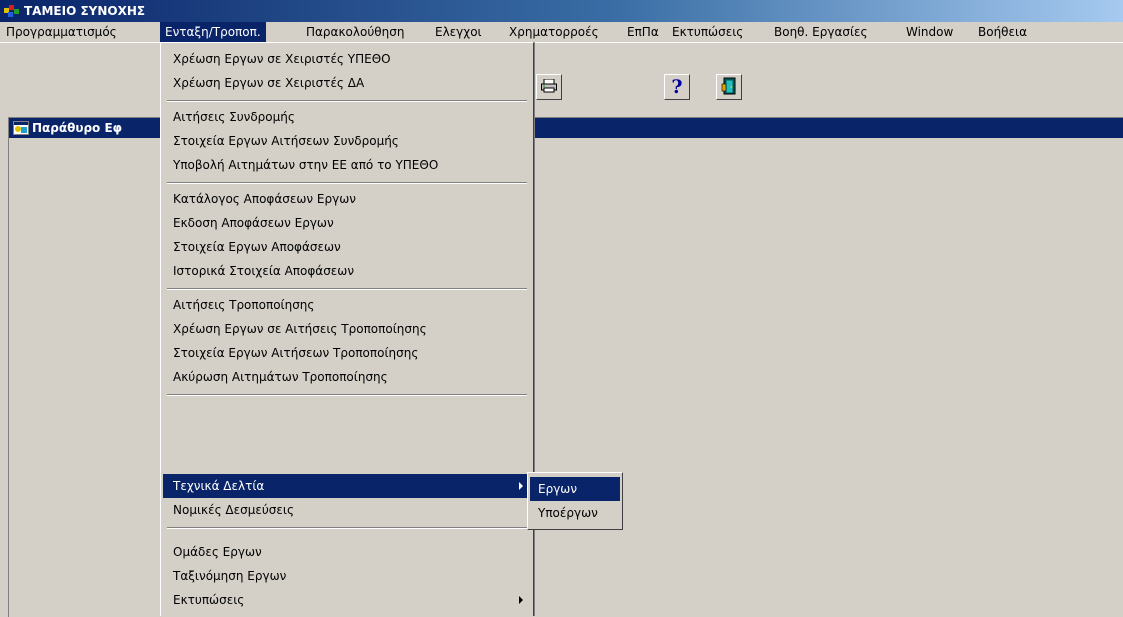 Image resolution: width=1123 pixels, height=617 pixels. Describe the element at coordinates (347, 600) in the screenshot. I see `menu-item-ektyposeis: Εκτυπώσεις` at that location.